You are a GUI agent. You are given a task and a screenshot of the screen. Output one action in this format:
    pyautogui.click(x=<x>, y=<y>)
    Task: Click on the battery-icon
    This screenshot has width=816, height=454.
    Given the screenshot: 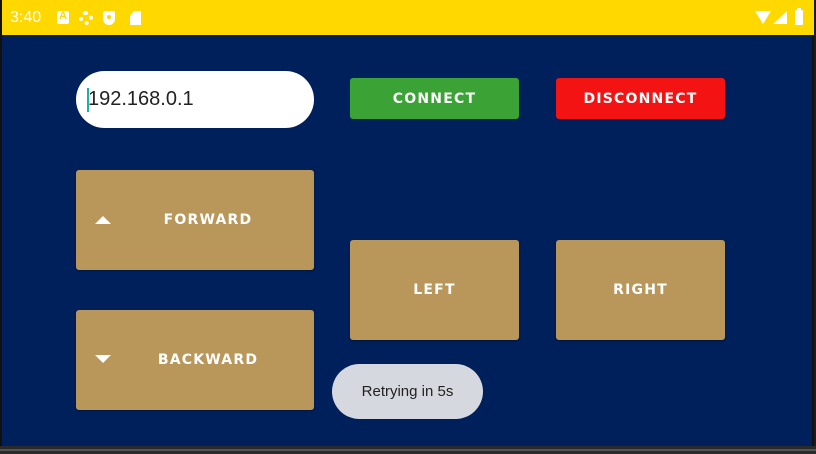 What is the action you would take?
    pyautogui.click(x=799, y=16)
    